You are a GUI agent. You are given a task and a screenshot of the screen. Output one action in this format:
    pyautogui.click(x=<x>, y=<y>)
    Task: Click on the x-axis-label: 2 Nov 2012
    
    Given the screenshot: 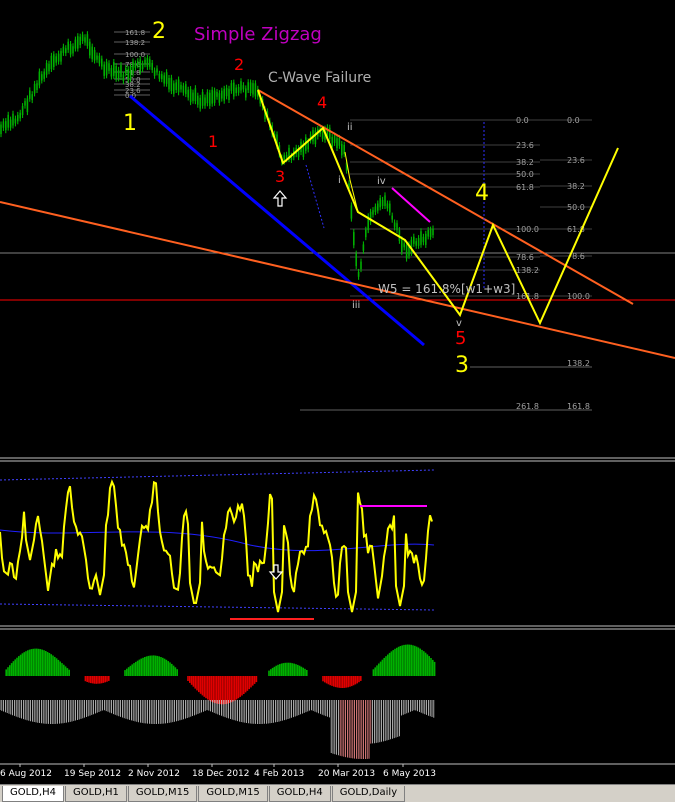 What is the action you would take?
    pyautogui.click(x=154, y=774)
    